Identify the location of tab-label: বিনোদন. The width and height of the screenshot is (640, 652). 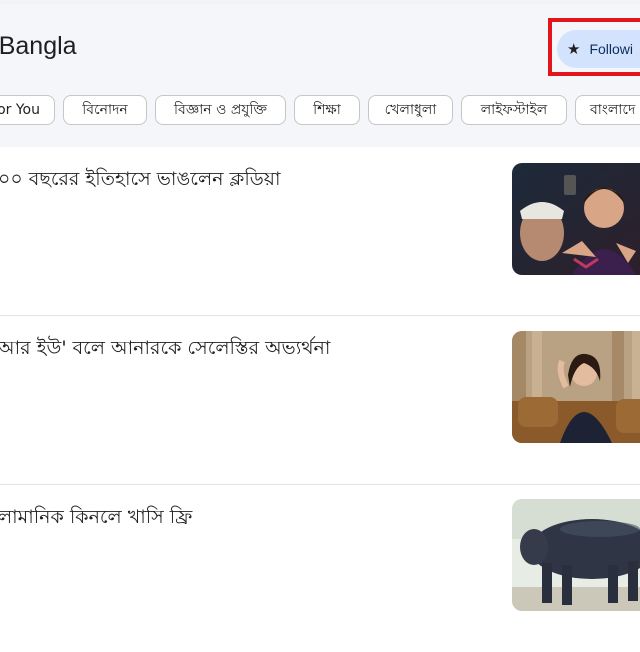
(105, 110).